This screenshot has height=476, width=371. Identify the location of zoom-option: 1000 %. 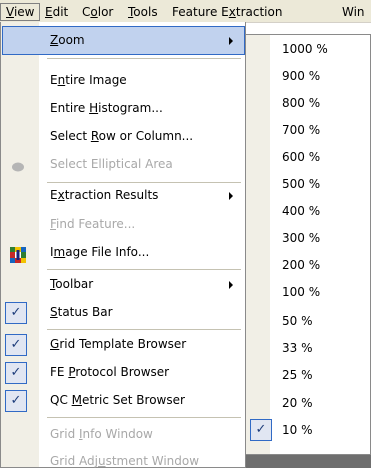
(309, 49).